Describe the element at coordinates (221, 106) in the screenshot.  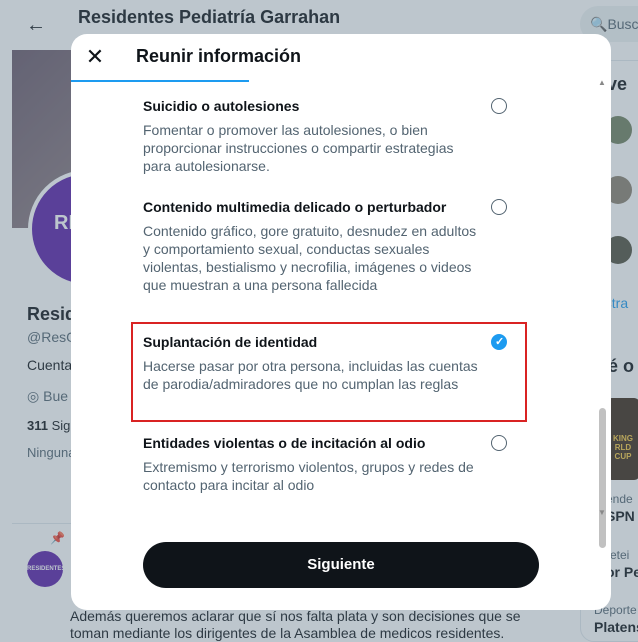
I see `option-title: Suicidio o autolesiones` at that location.